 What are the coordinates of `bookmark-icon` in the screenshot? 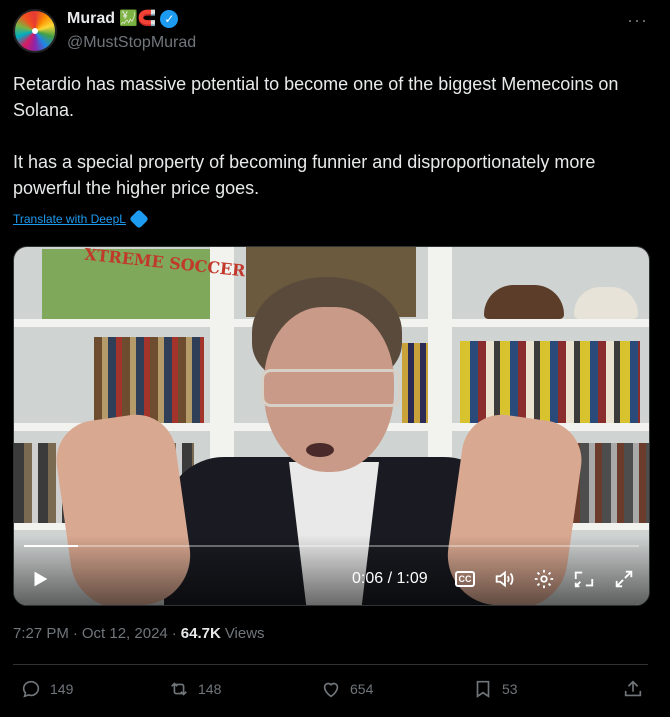 It's located at (483, 689).